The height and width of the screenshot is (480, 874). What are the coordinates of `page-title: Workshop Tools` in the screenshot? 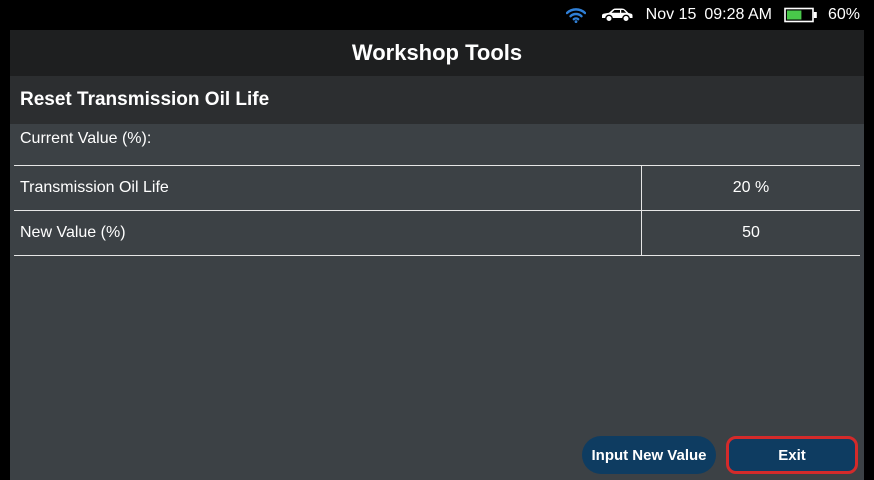 It's located at (437, 53).